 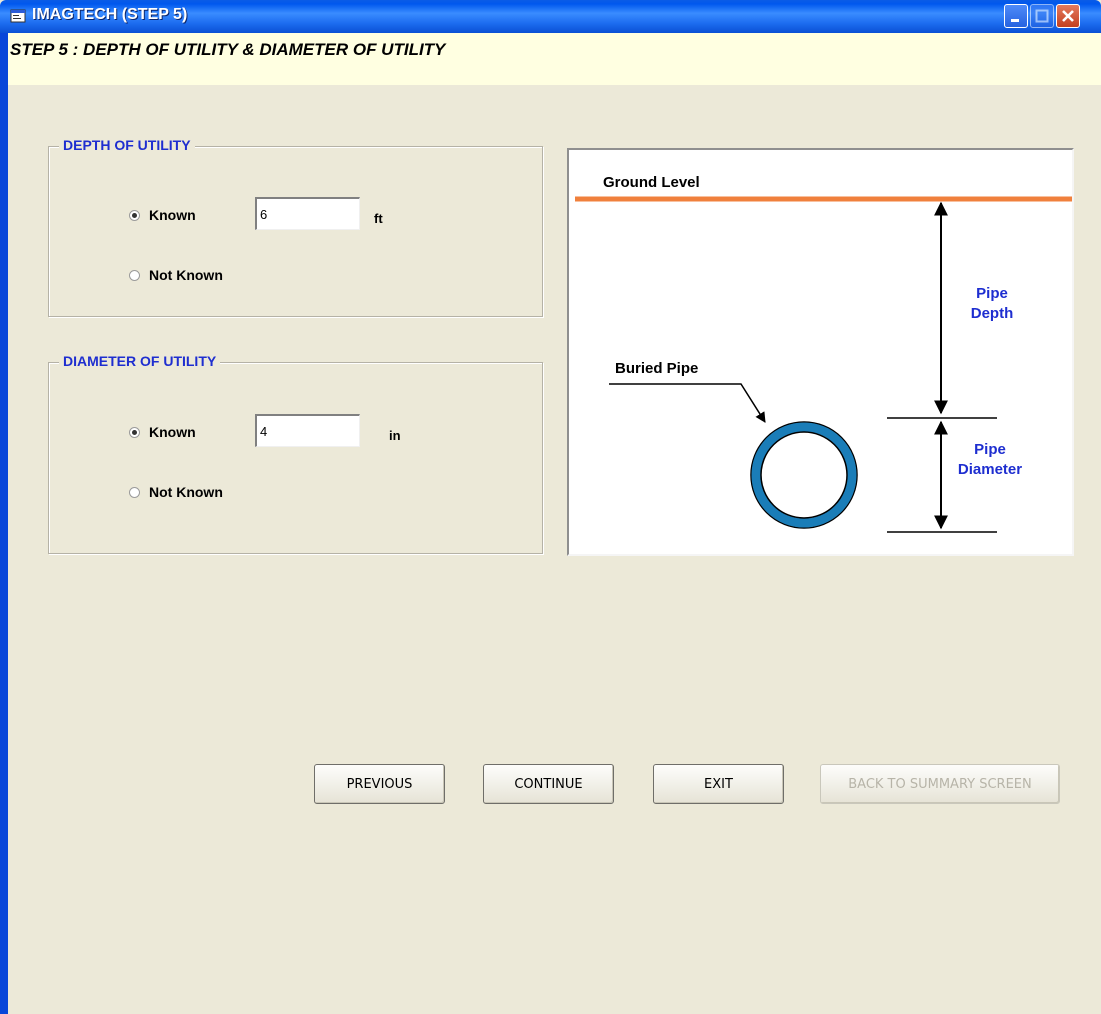 I want to click on back-to-summary-button: BACK TO SUMMARY SCREEN, so click(x=940, y=784).